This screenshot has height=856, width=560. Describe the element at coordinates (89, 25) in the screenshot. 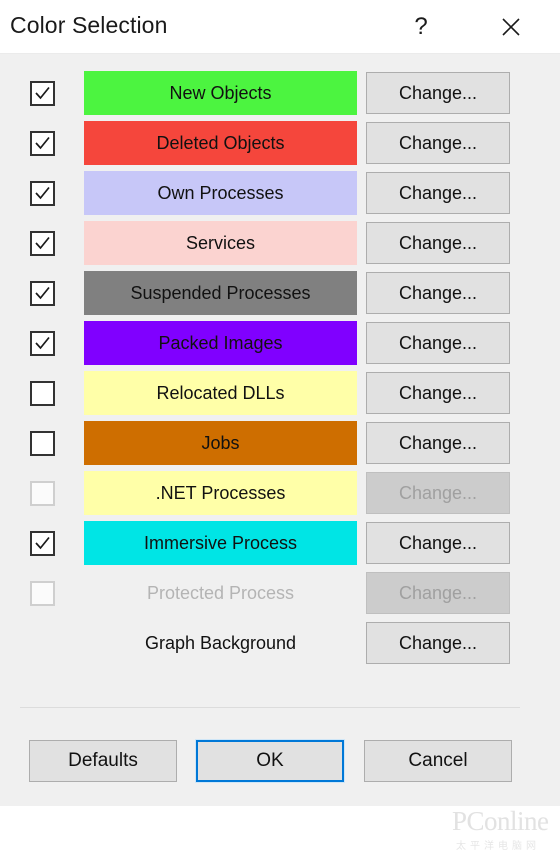

I see `window-title: Color Selection` at that location.